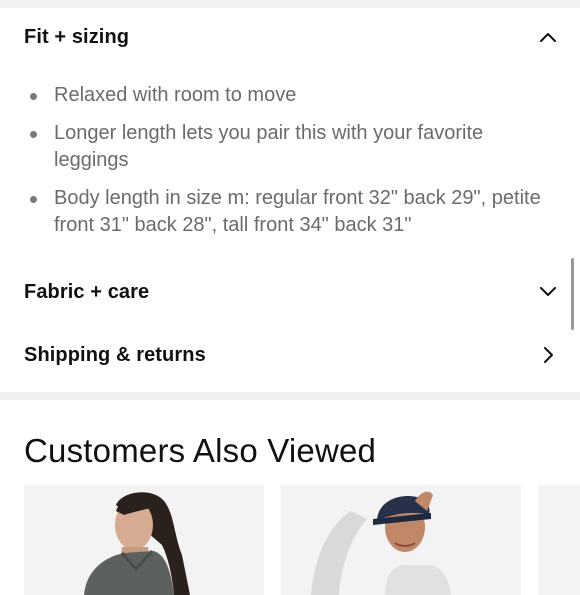  Describe the element at coordinates (115, 354) in the screenshot. I see `accordion-title-shipping-returns: Shipping & returns` at that location.